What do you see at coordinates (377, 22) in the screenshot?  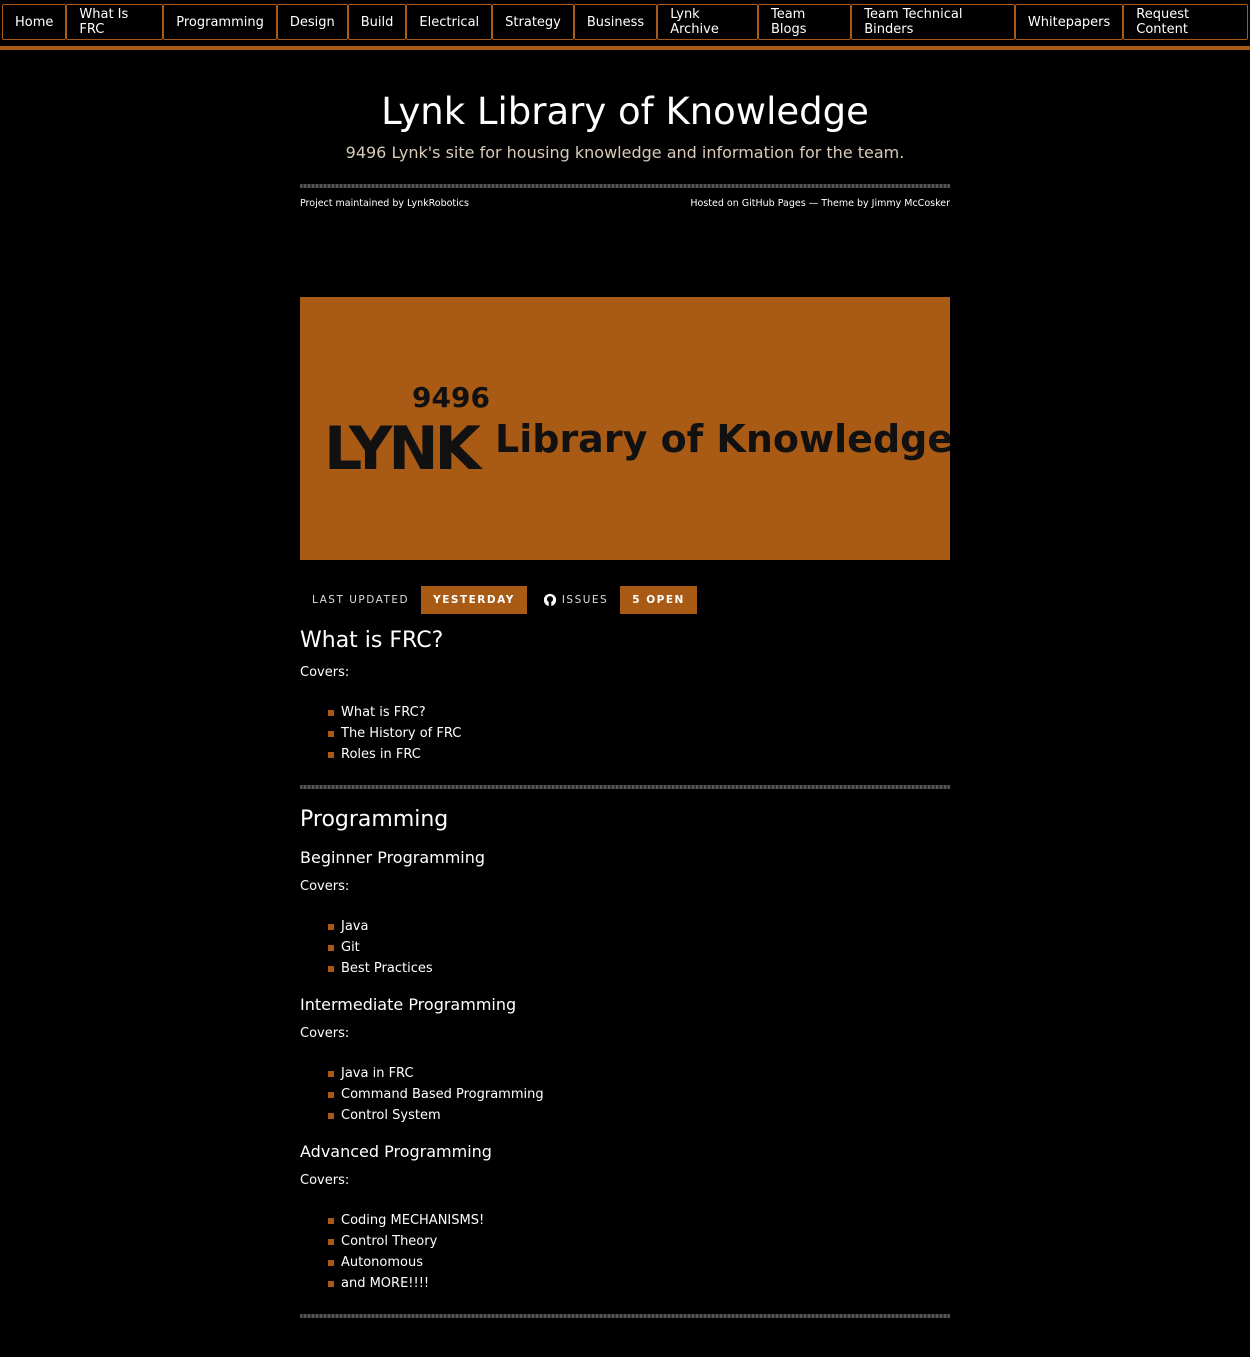 I see `nav-build: Build` at bounding box center [377, 22].